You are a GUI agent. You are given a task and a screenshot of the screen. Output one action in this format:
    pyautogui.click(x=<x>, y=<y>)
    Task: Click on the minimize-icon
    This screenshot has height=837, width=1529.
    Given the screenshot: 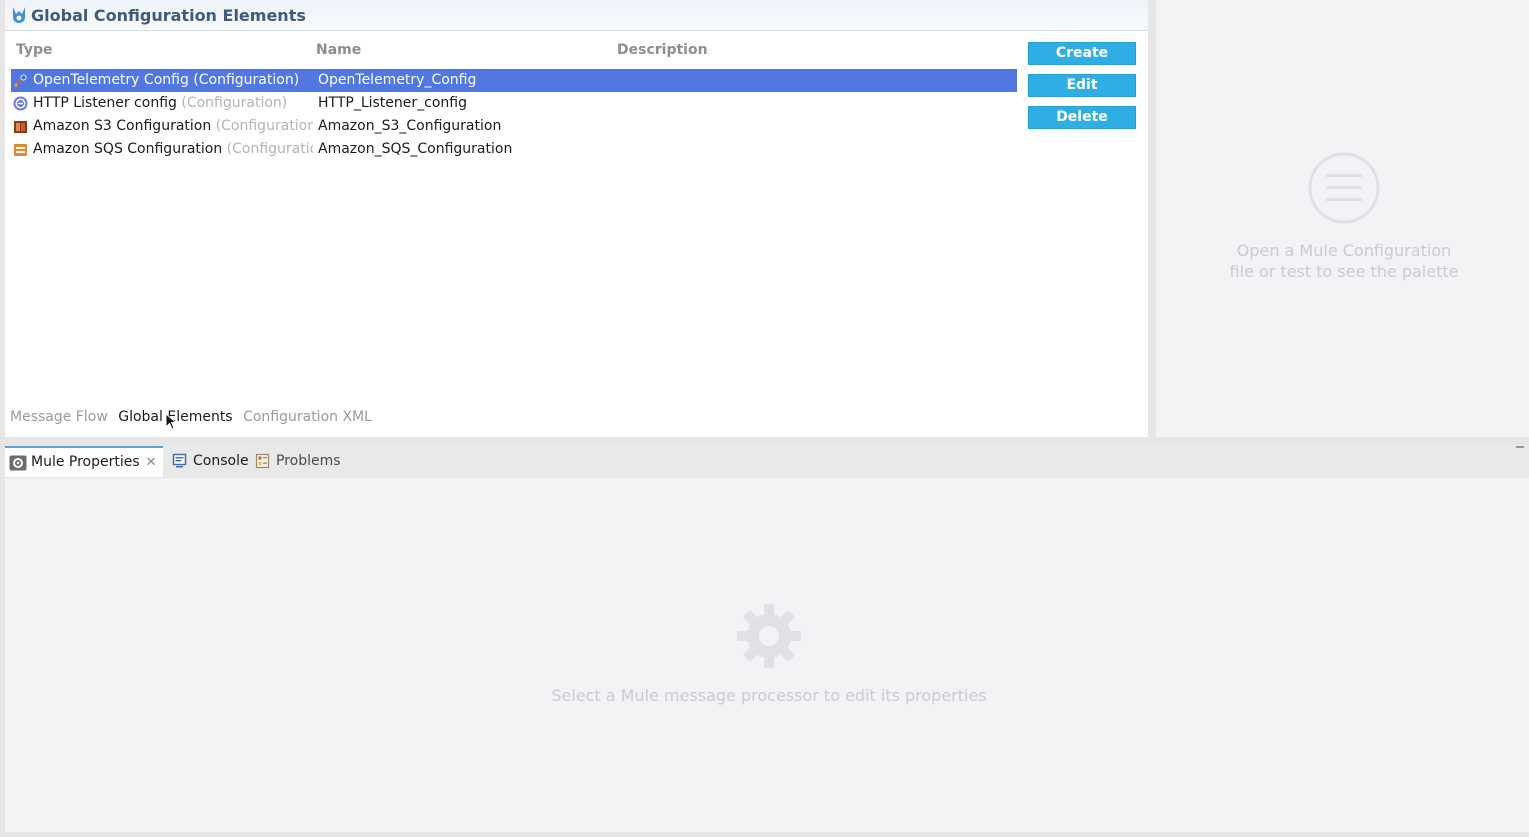 What is the action you would take?
    pyautogui.click(x=1520, y=447)
    